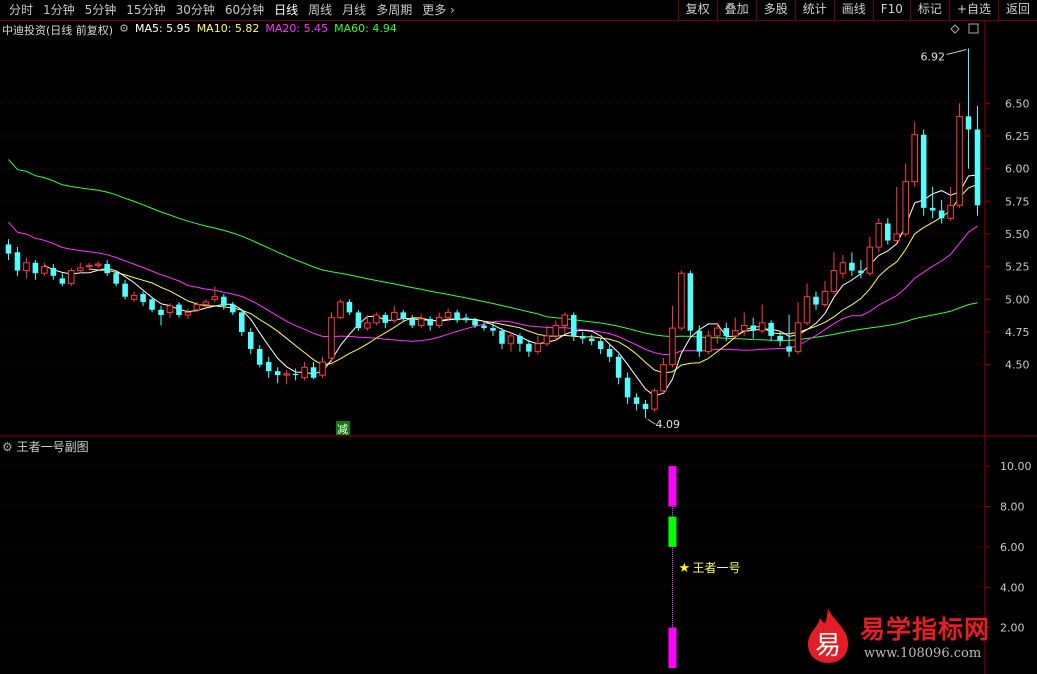 This screenshot has height=674, width=1037. What do you see at coordinates (342, 429) in the screenshot?
I see `signal-tag-text: 减` at bounding box center [342, 429].